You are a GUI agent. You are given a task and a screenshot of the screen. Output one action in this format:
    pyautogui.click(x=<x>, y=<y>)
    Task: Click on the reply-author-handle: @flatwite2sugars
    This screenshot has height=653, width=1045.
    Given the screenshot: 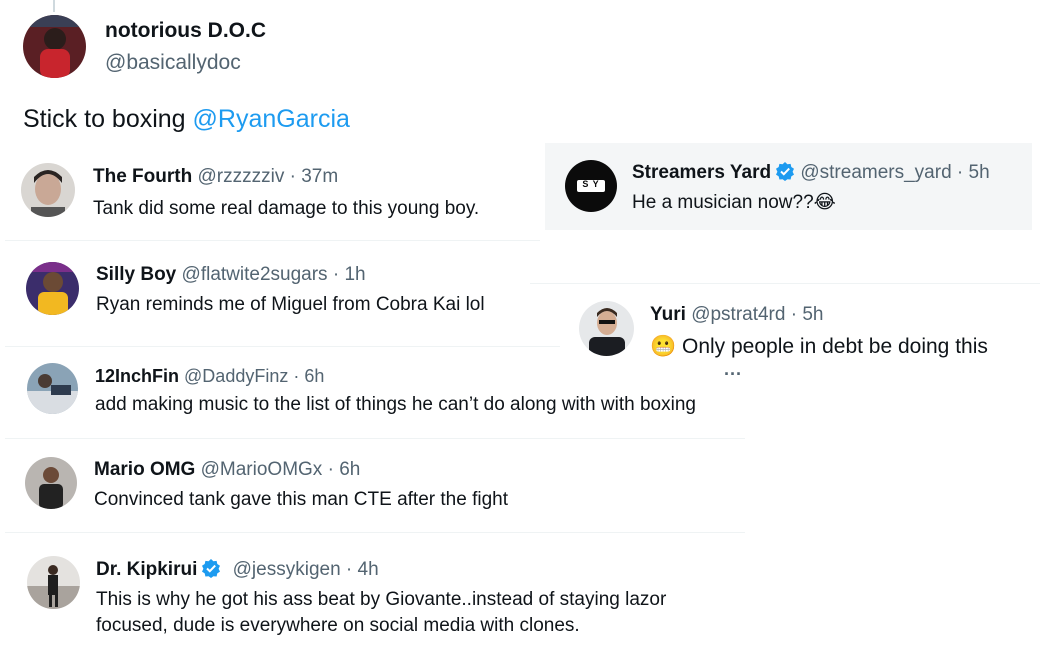 What is the action you would take?
    pyautogui.click(x=255, y=274)
    